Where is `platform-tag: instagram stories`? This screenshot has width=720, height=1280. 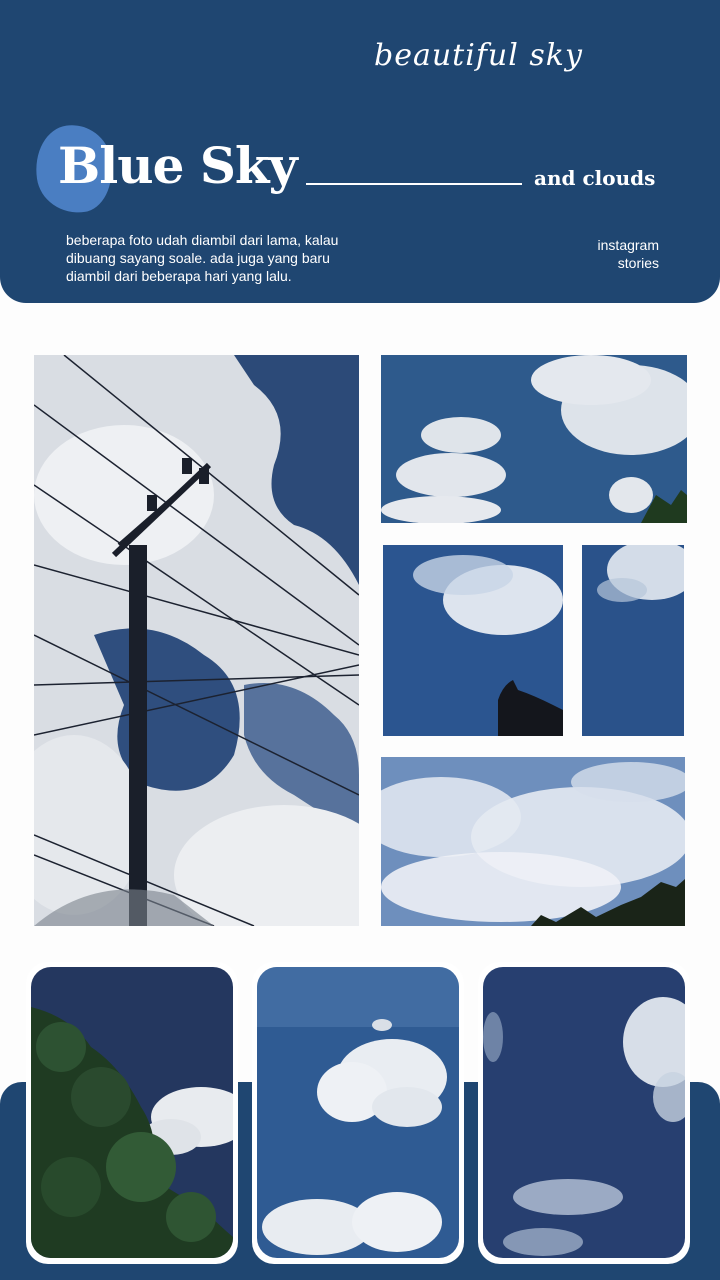
platform-tag: instagram stories is located at coordinates (628, 254).